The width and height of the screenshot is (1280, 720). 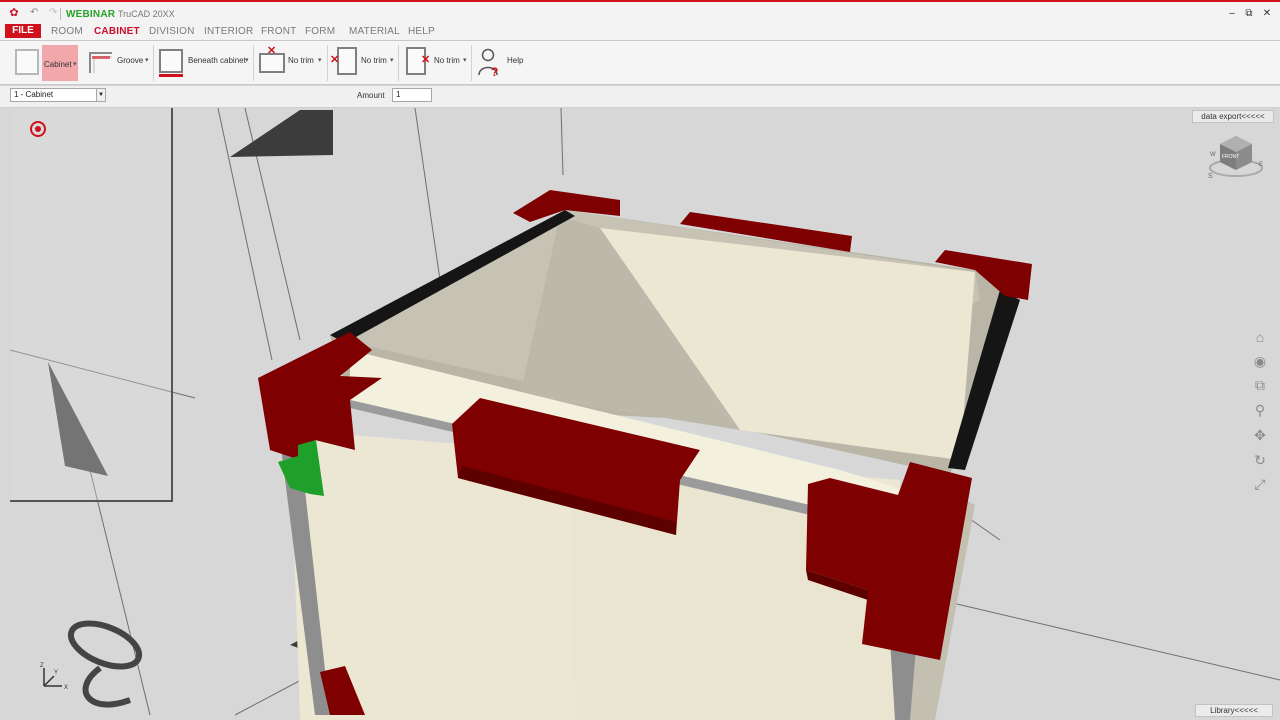 I want to click on amount-label: Amount, so click(x=371, y=95).